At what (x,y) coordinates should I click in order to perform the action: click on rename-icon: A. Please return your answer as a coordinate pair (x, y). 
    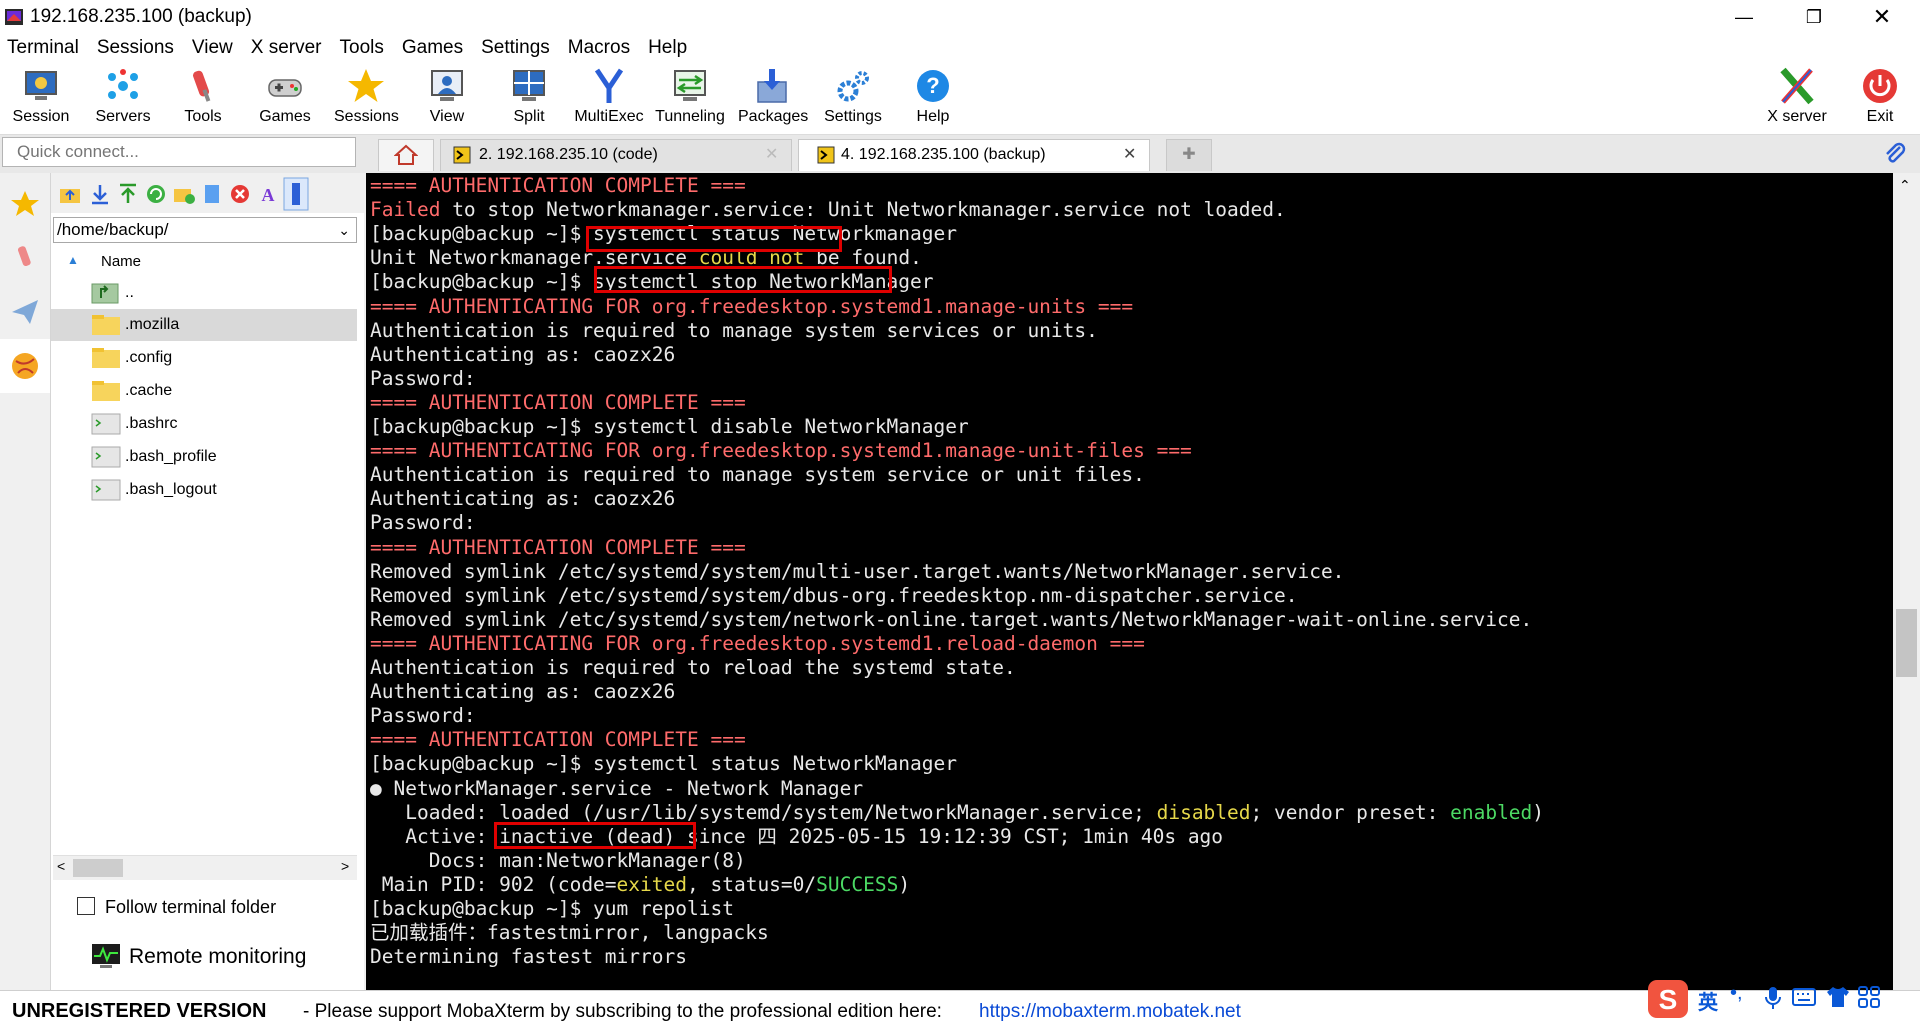
    Looking at the image, I should click on (268, 194).